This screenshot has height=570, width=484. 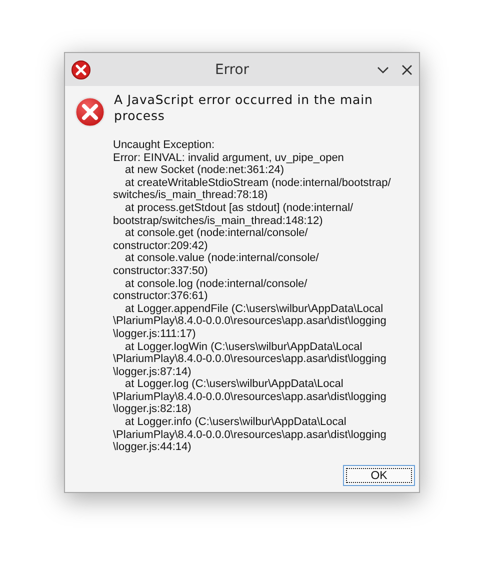 I want to click on window-title: Error, so click(x=232, y=70).